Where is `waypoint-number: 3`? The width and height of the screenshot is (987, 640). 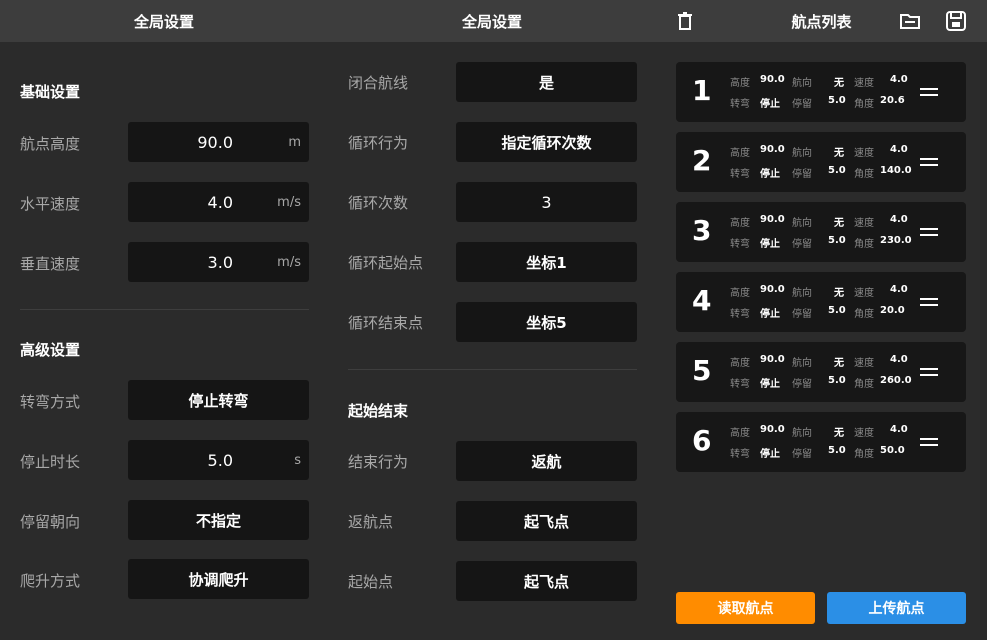 waypoint-number: 3 is located at coordinates (702, 230).